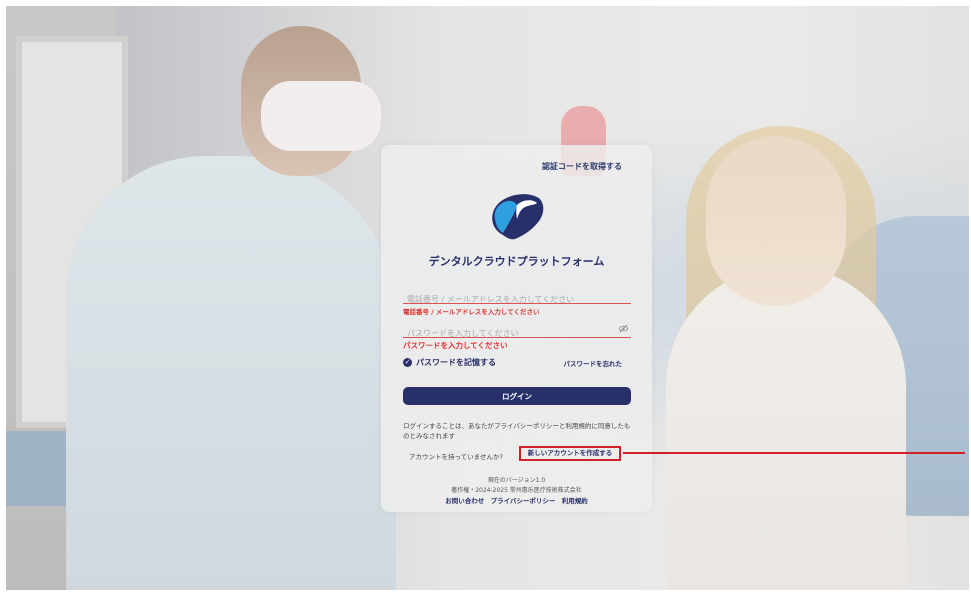 The image size is (971, 594). Describe the element at coordinates (776, 221) in the screenshot. I see `background-girl-face` at that location.